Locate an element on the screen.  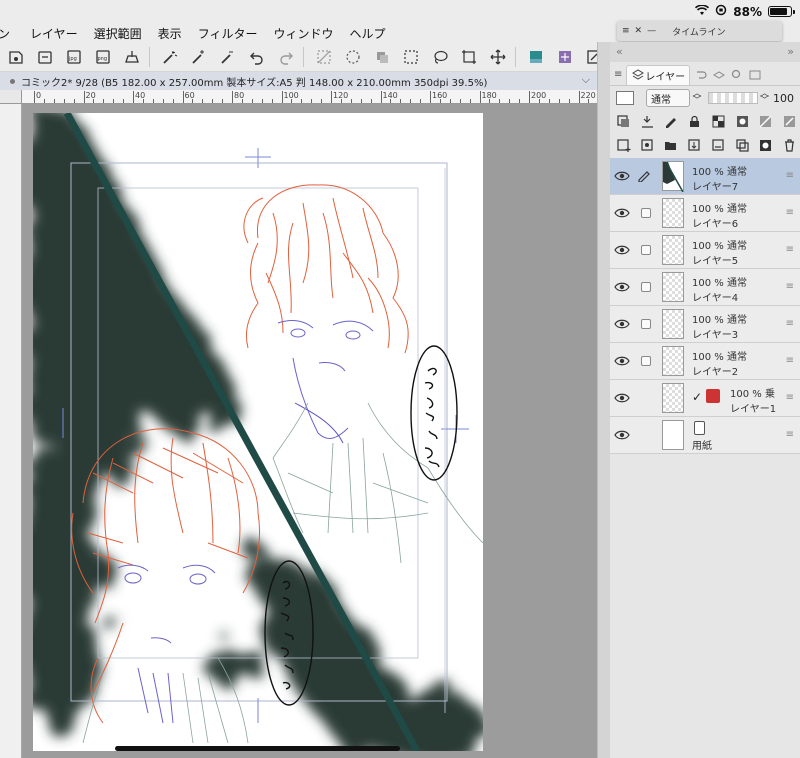
menu-item-window: ウィンドウ is located at coordinates (303, 33).